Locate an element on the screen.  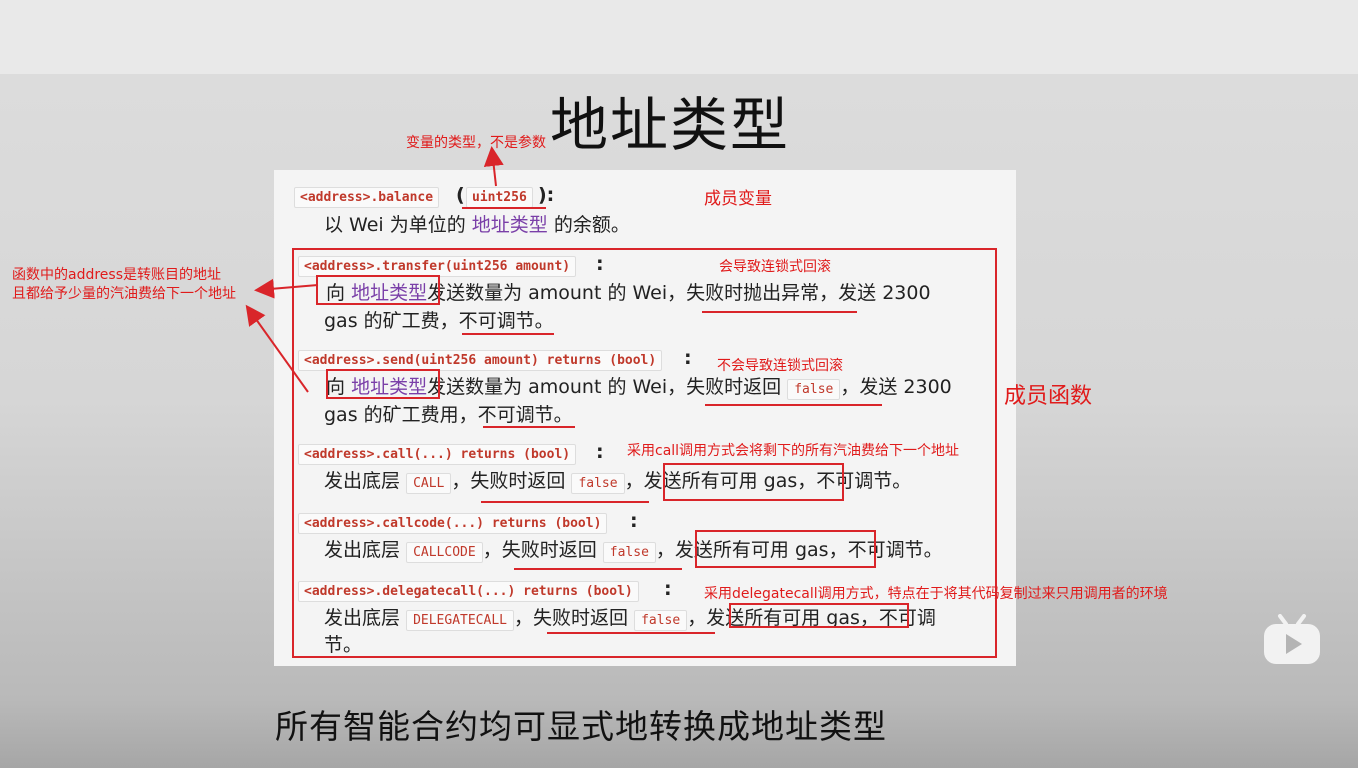
type-note-arrow is located at coordinates (493, 166).